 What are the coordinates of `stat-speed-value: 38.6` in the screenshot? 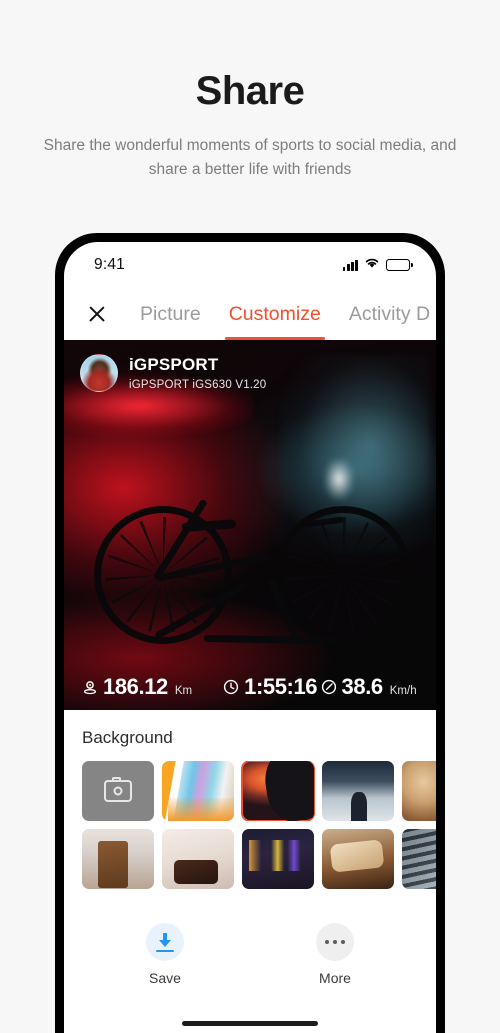 It's located at (362, 686).